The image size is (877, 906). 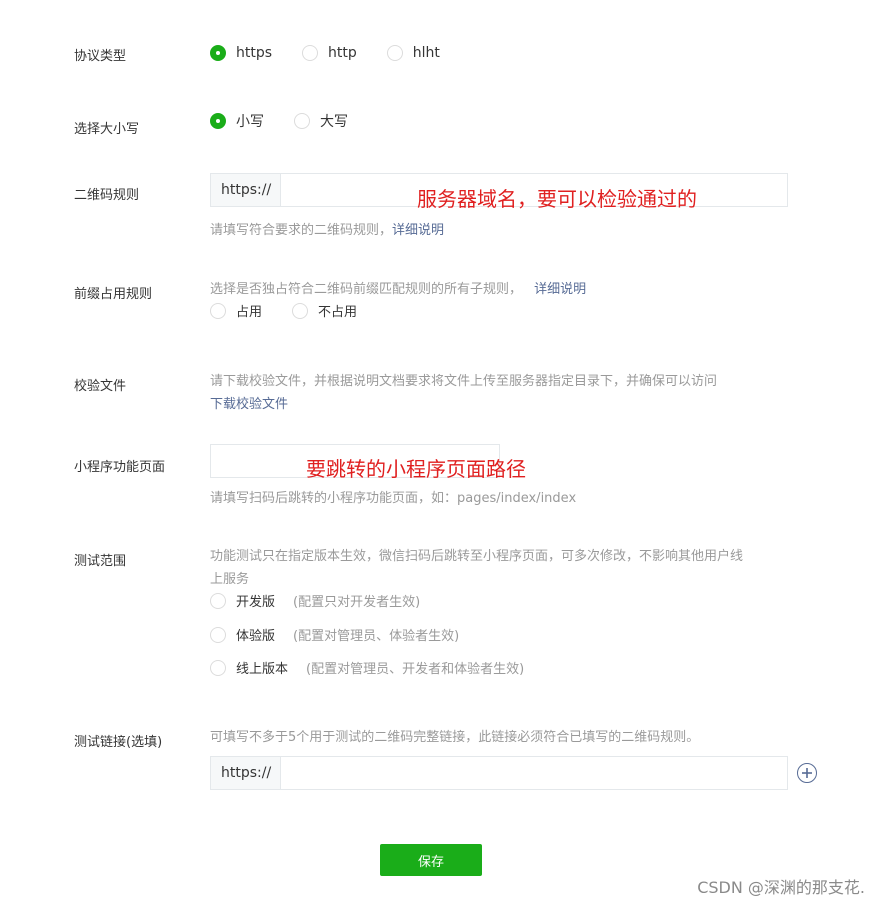 I want to click on test-link-label: 测试链接(选填), so click(x=118, y=742).